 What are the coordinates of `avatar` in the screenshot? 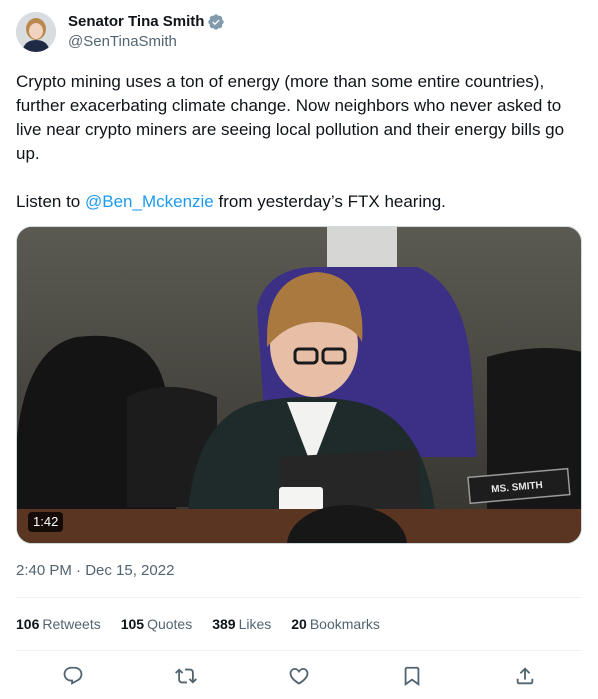 It's located at (36, 32).